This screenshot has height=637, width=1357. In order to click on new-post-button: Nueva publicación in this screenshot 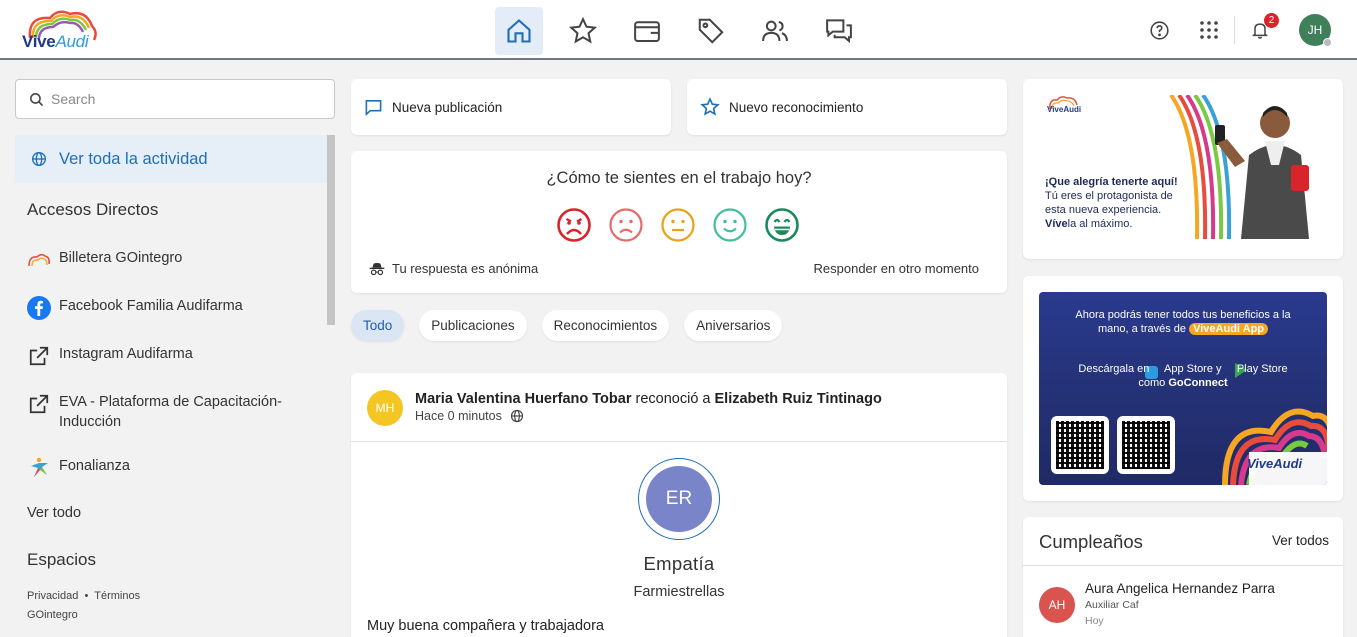, I will do `click(511, 107)`.